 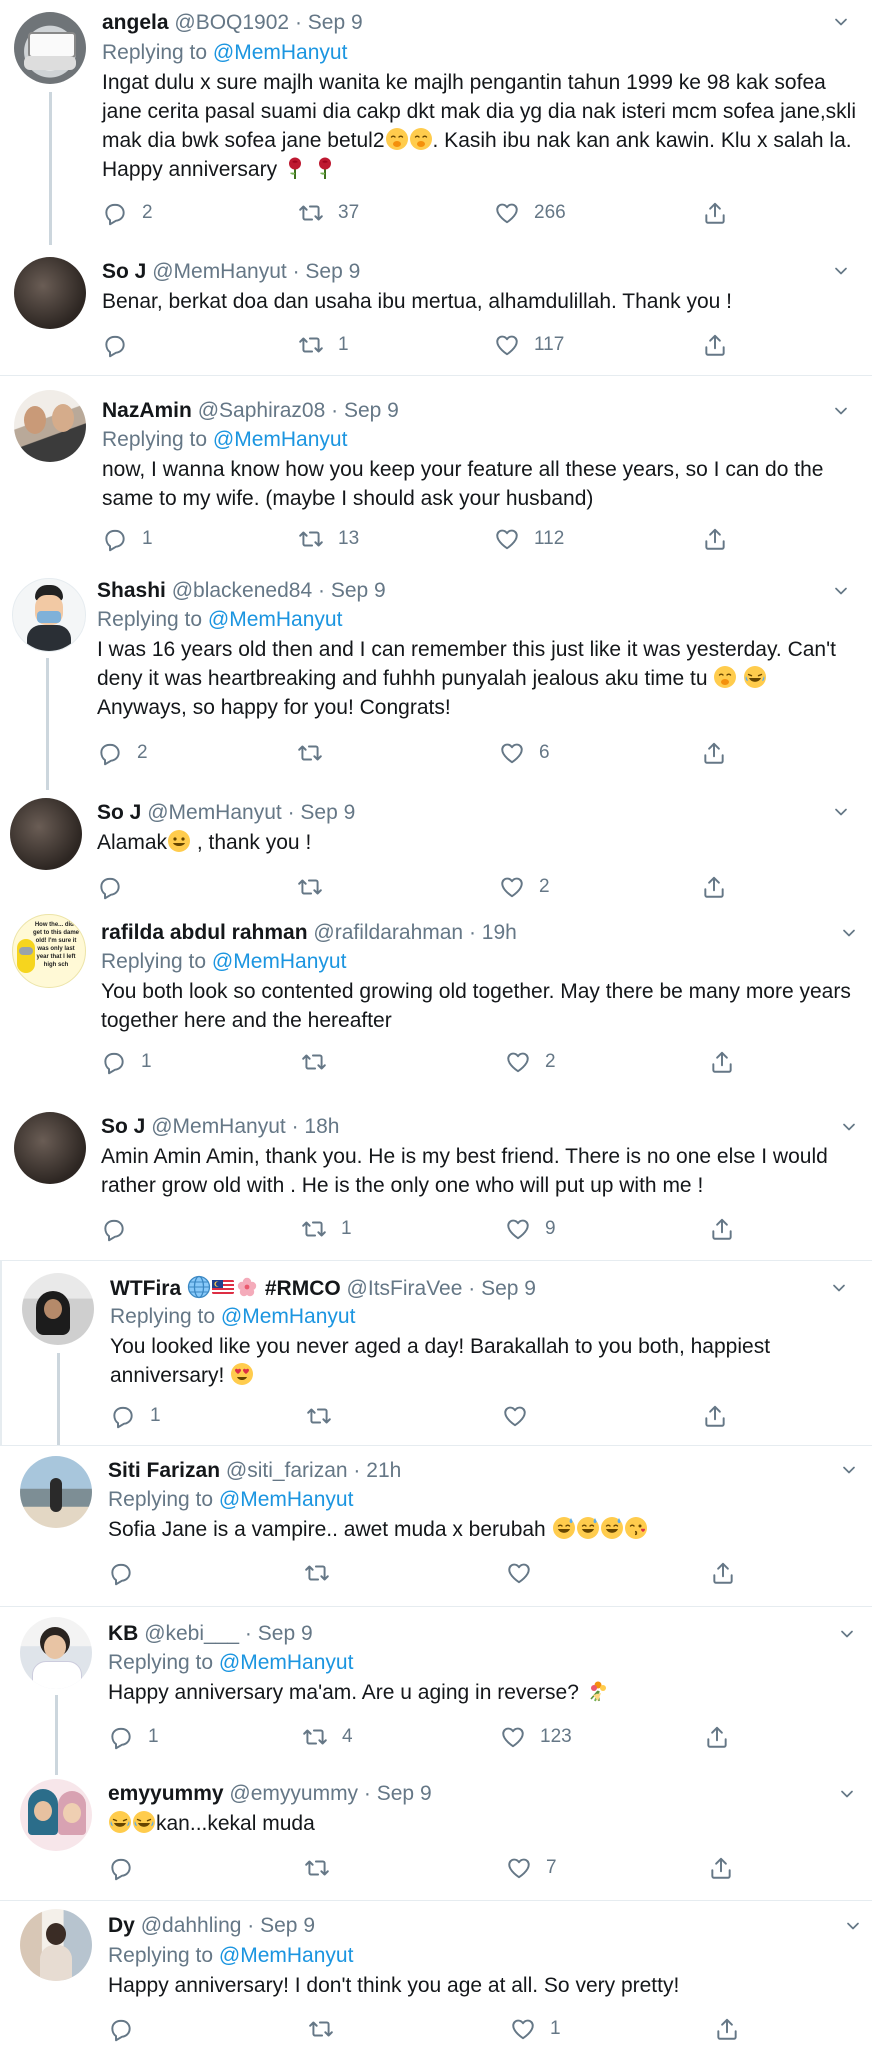 I want to click on retweet-button: 13, so click(x=328, y=539).